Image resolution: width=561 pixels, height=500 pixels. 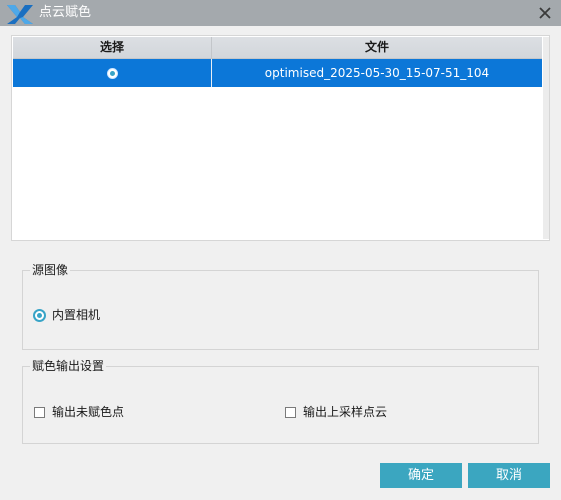 I want to click on output-uncolored-points-checkbox, so click(x=39, y=412).